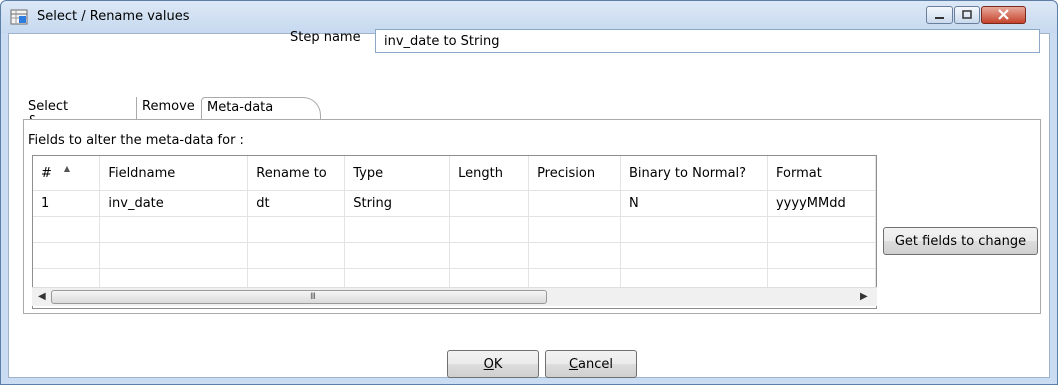 The image size is (1060, 387). Describe the element at coordinates (573, 364) in the screenshot. I see `cancel-mnemonic: C` at that location.